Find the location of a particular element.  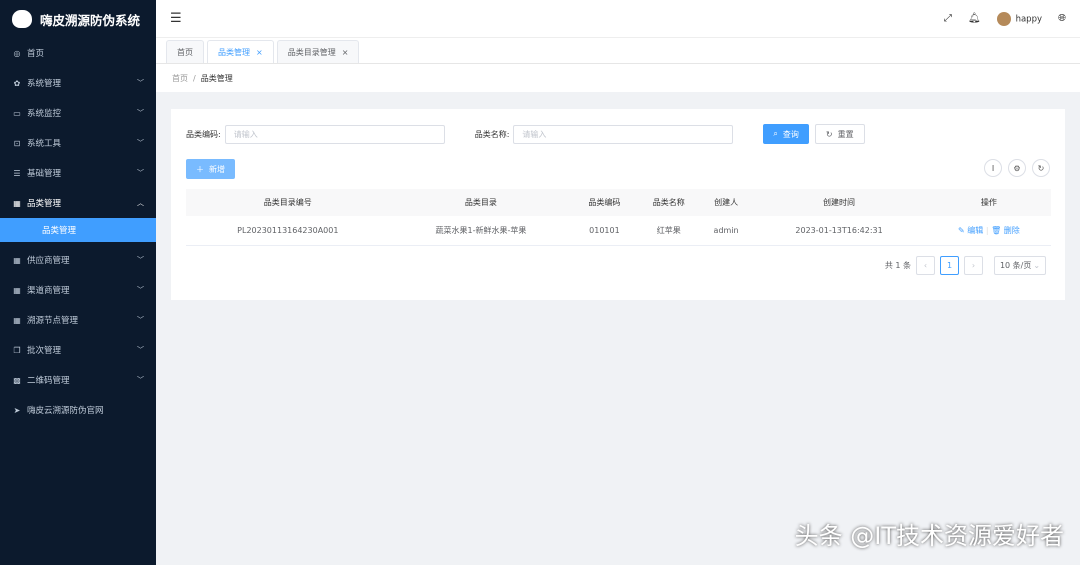

sidebar-item: ❐ 批次管理 ﹀ is located at coordinates (78, 350).